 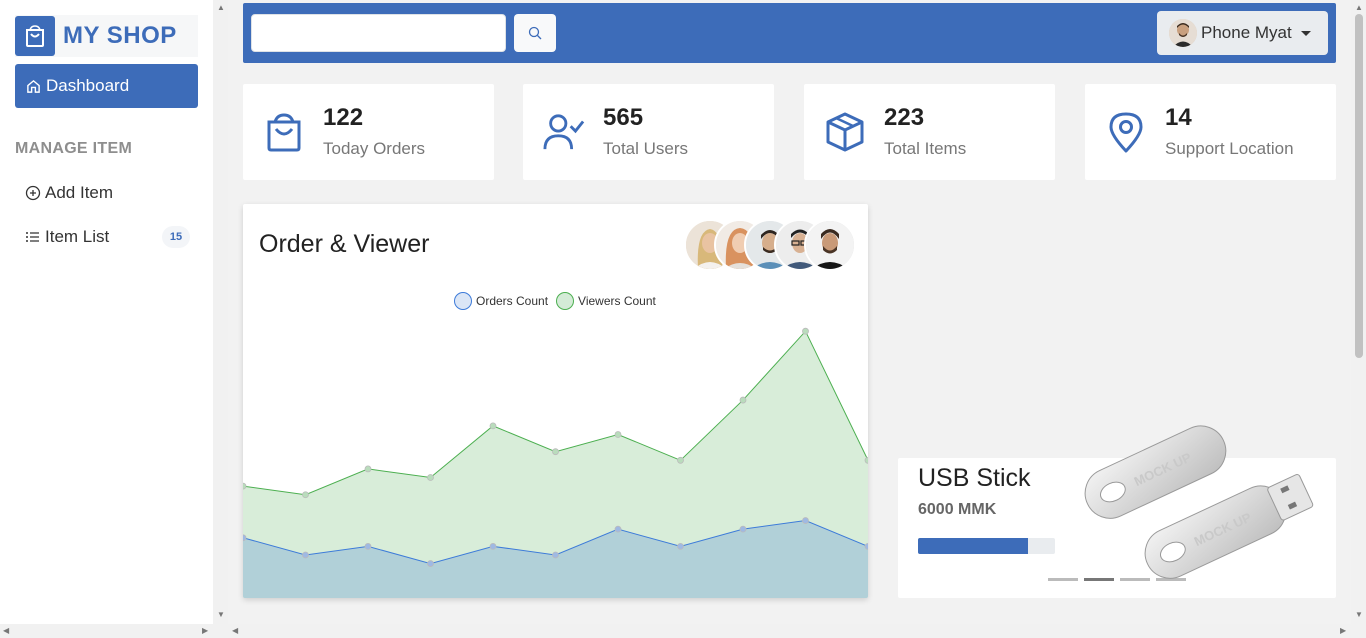 I want to click on brand: MY SHOP, so click(x=106, y=36).